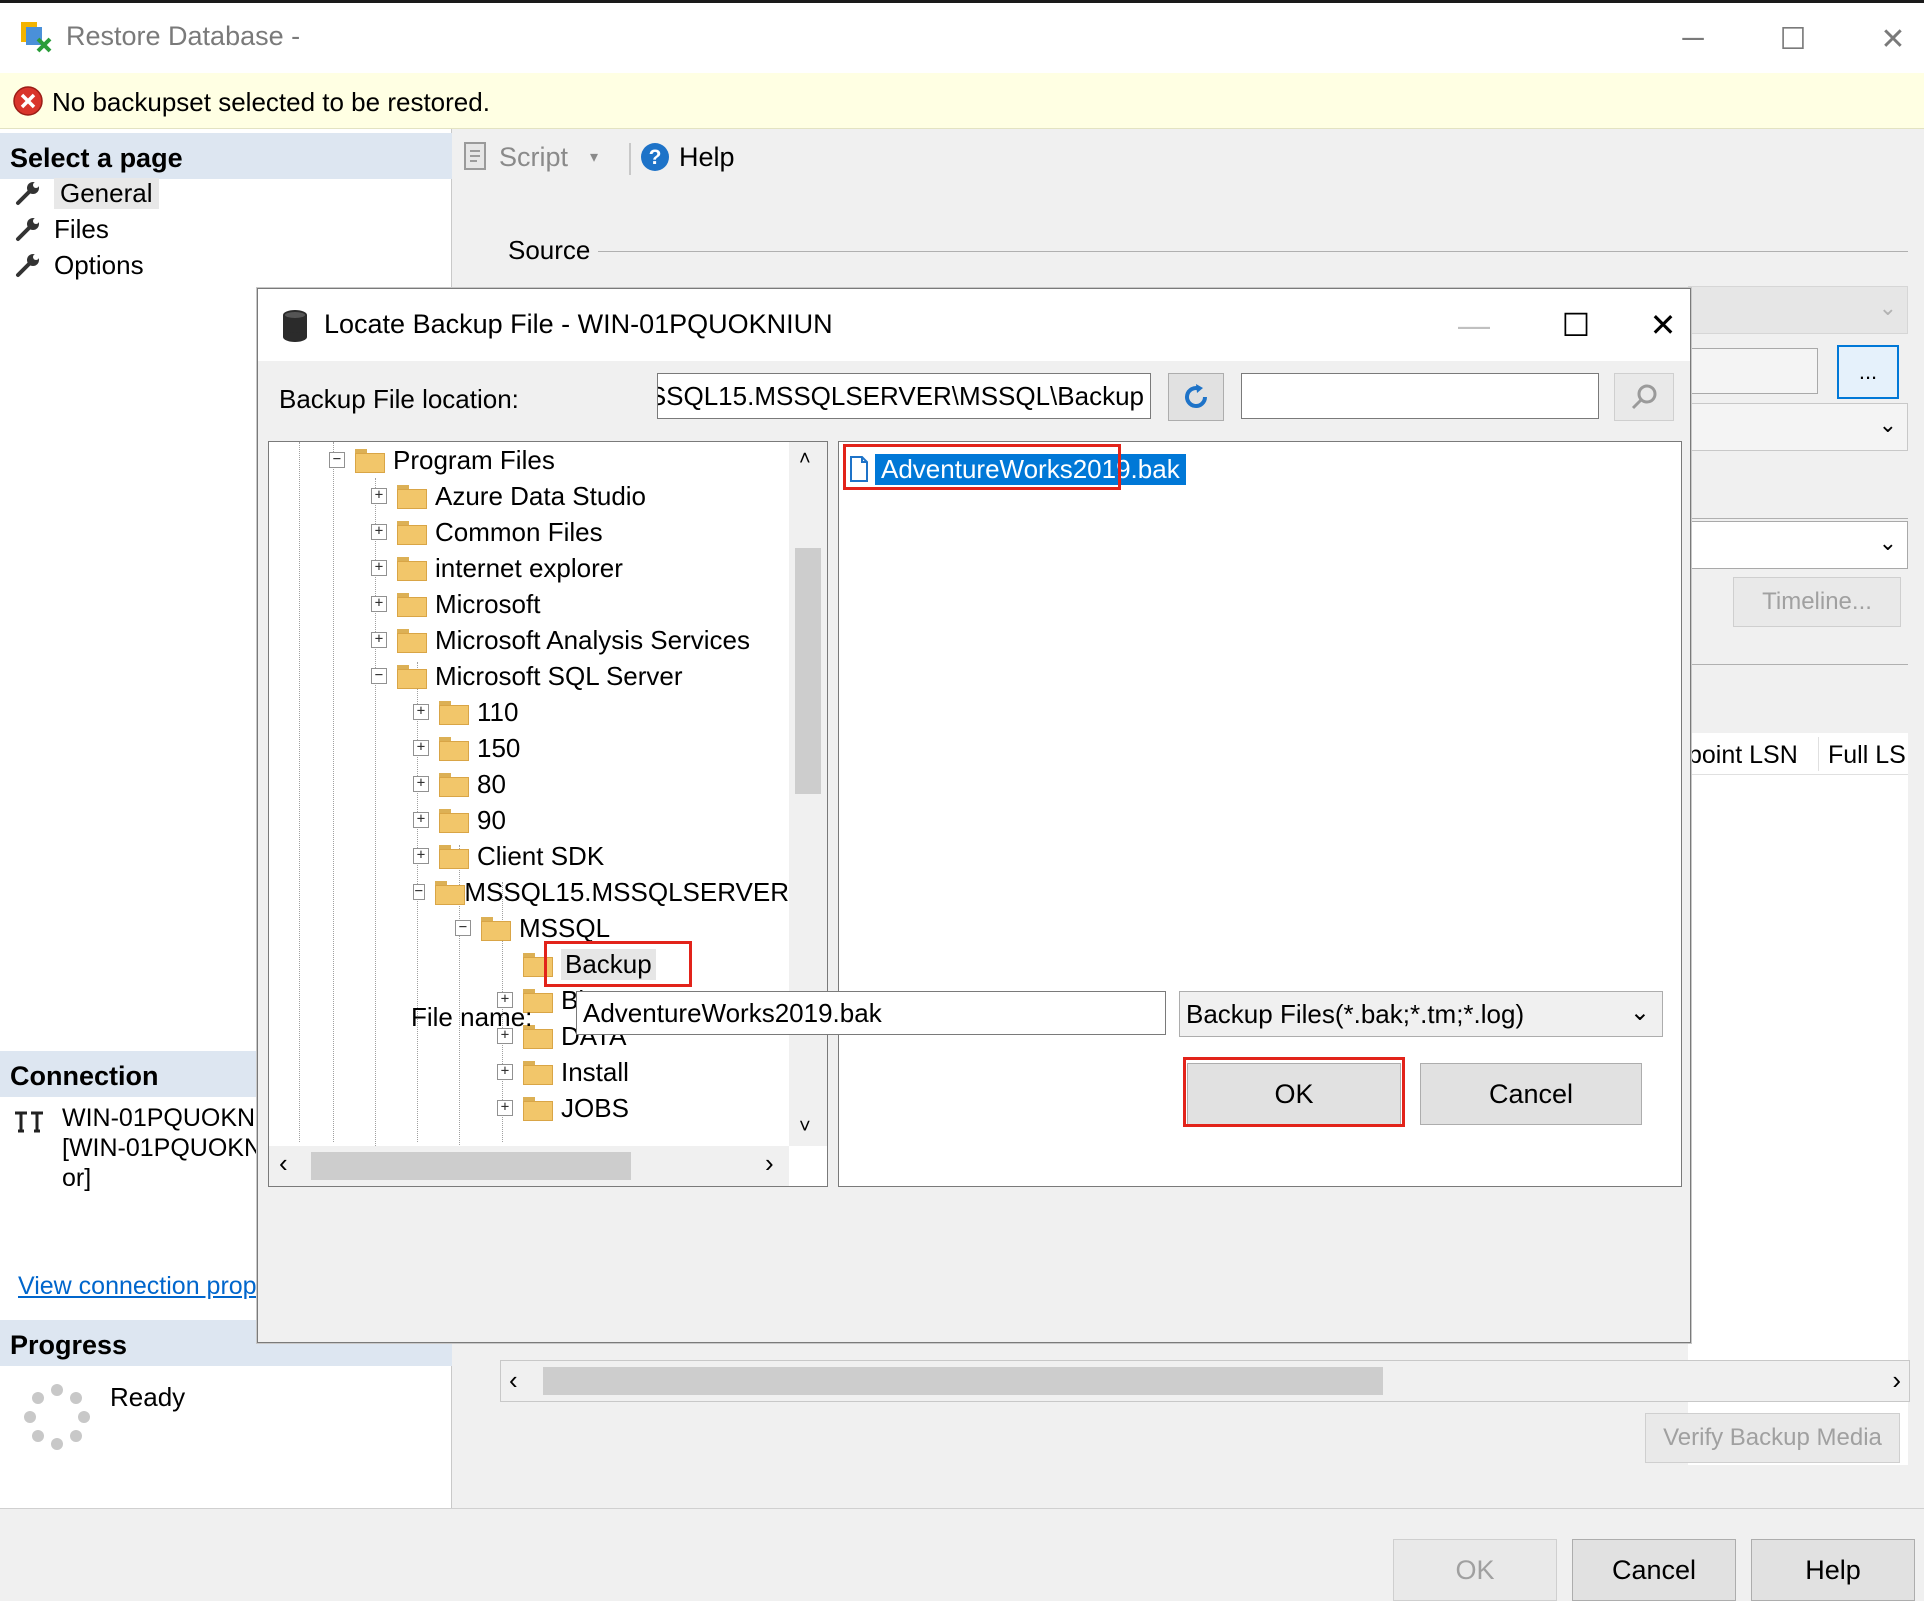  What do you see at coordinates (563, 1108) in the screenshot?
I see `tree-item-jobs: + JOBS` at bounding box center [563, 1108].